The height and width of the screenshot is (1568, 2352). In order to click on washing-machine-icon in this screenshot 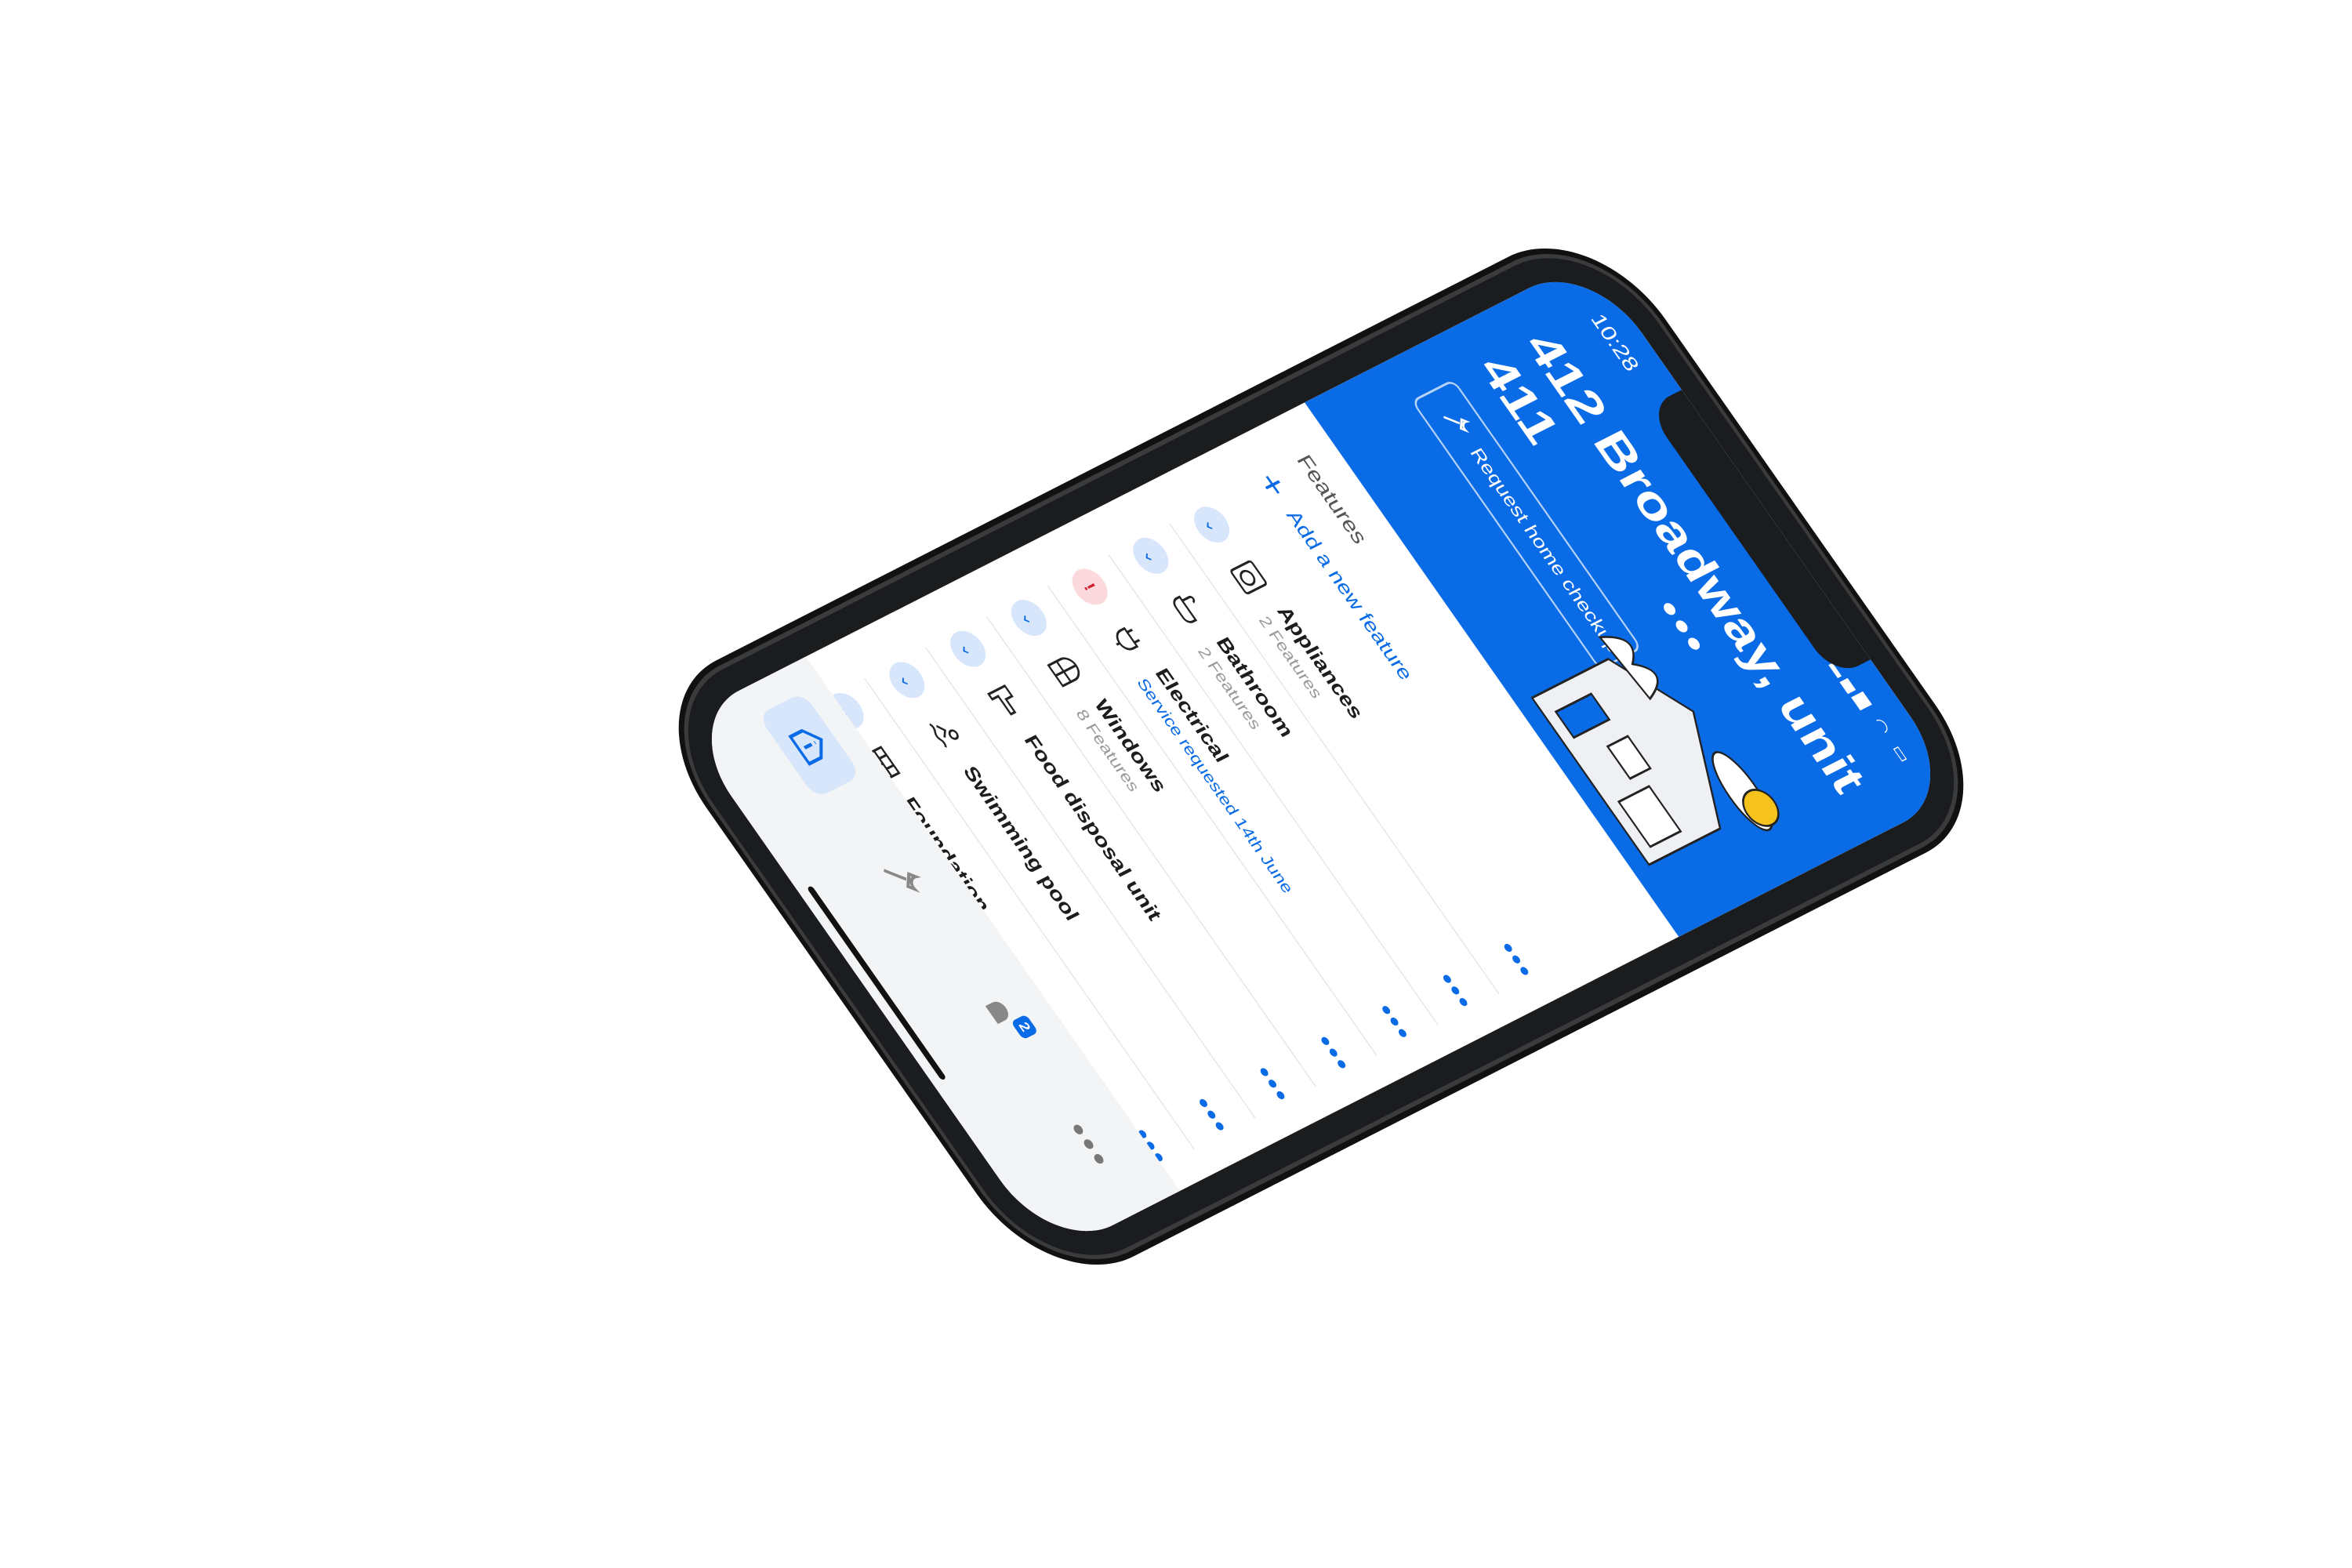, I will do `click(1248, 577)`.